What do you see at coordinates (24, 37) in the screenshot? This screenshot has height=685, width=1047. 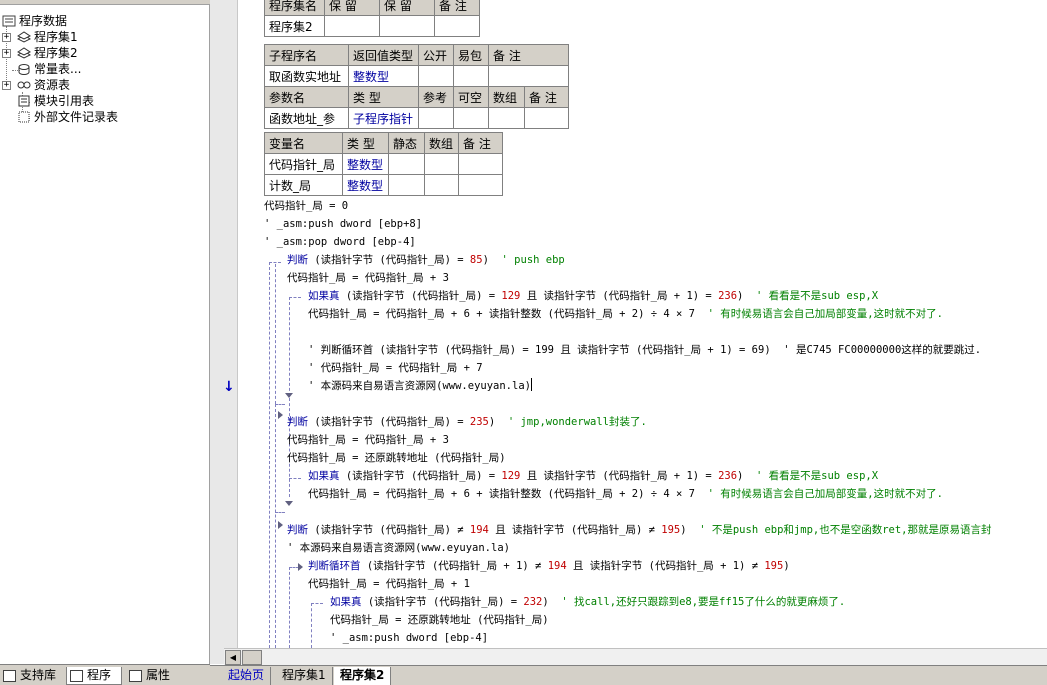 I see `module-icon` at bounding box center [24, 37].